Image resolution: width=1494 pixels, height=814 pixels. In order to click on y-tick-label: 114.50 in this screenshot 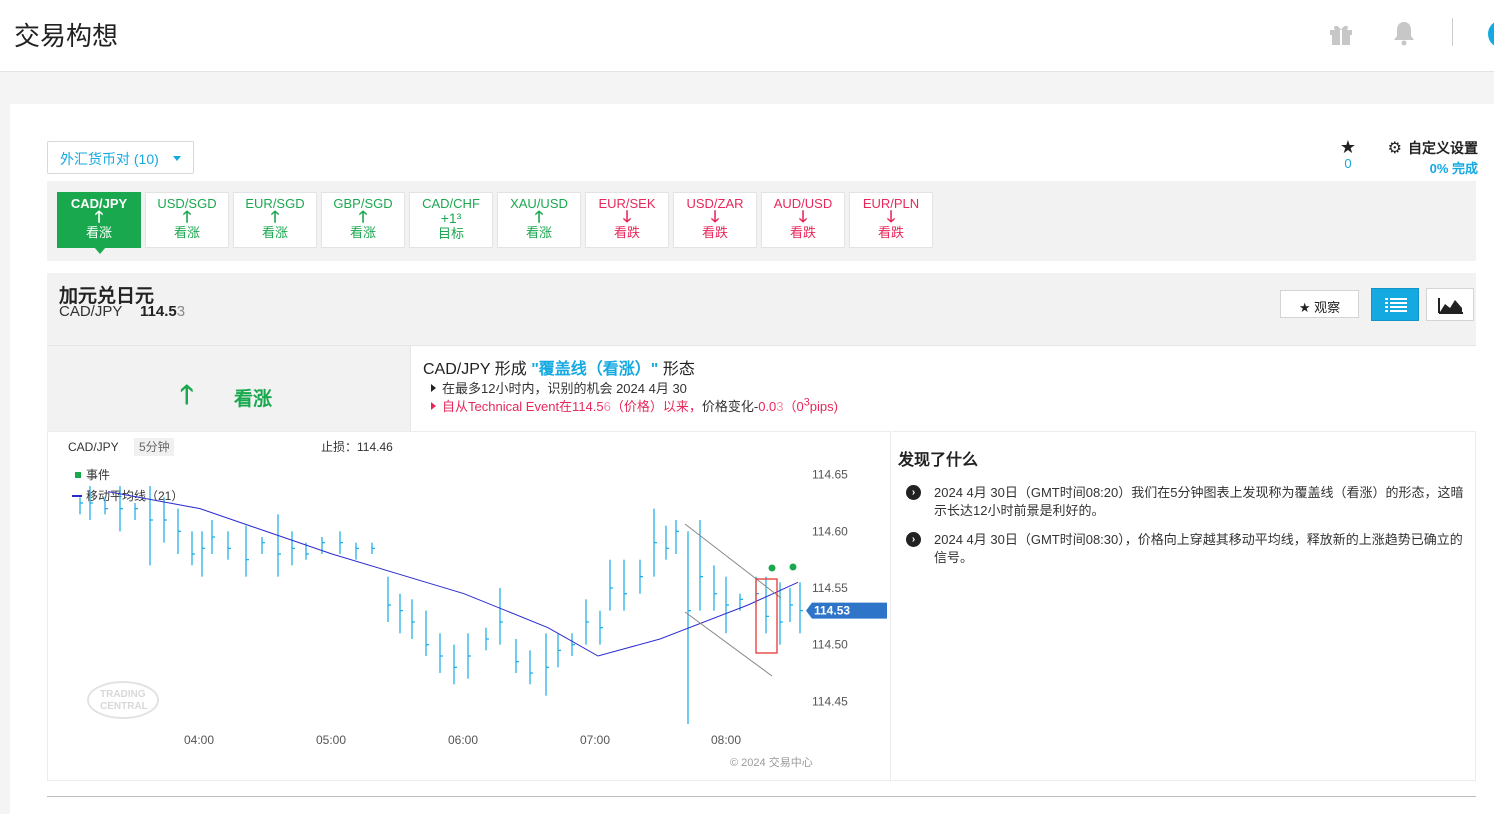, I will do `click(830, 645)`.